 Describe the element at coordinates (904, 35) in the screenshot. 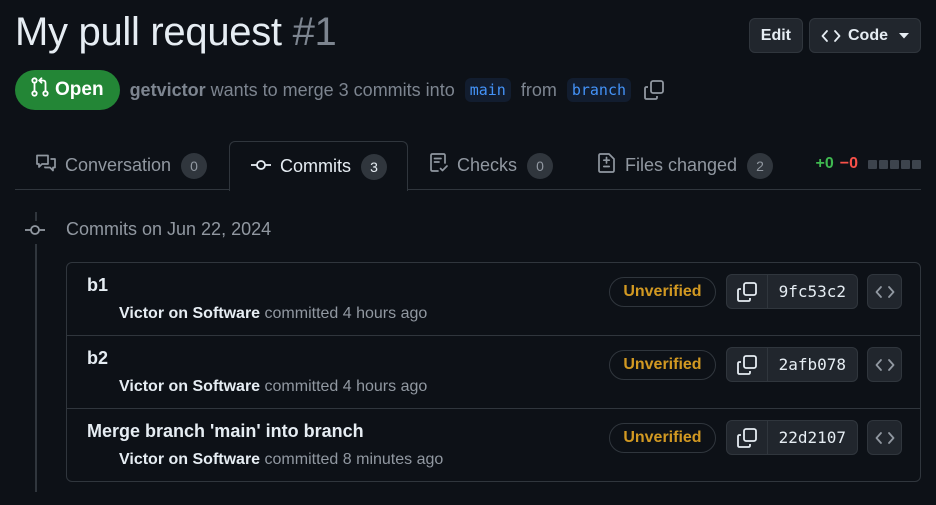

I see `triangle-down-icon` at that location.